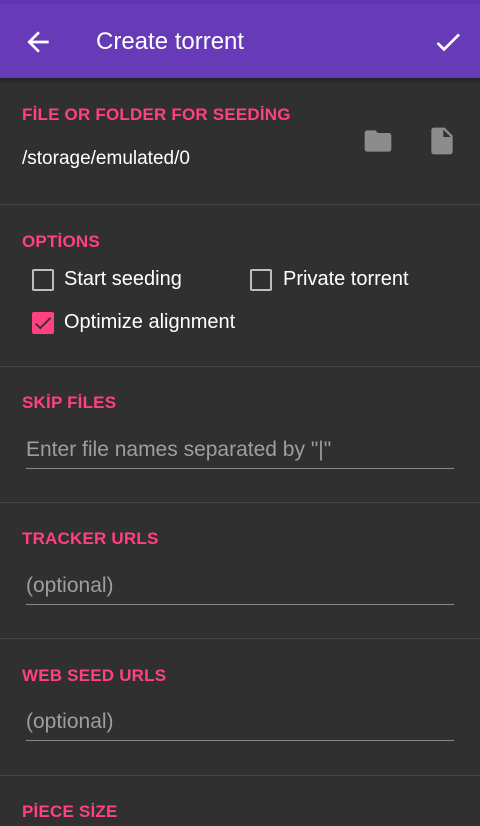  Describe the element at coordinates (43, 280) in the screenshot. I see `start-seeding-checkbox` at that location.